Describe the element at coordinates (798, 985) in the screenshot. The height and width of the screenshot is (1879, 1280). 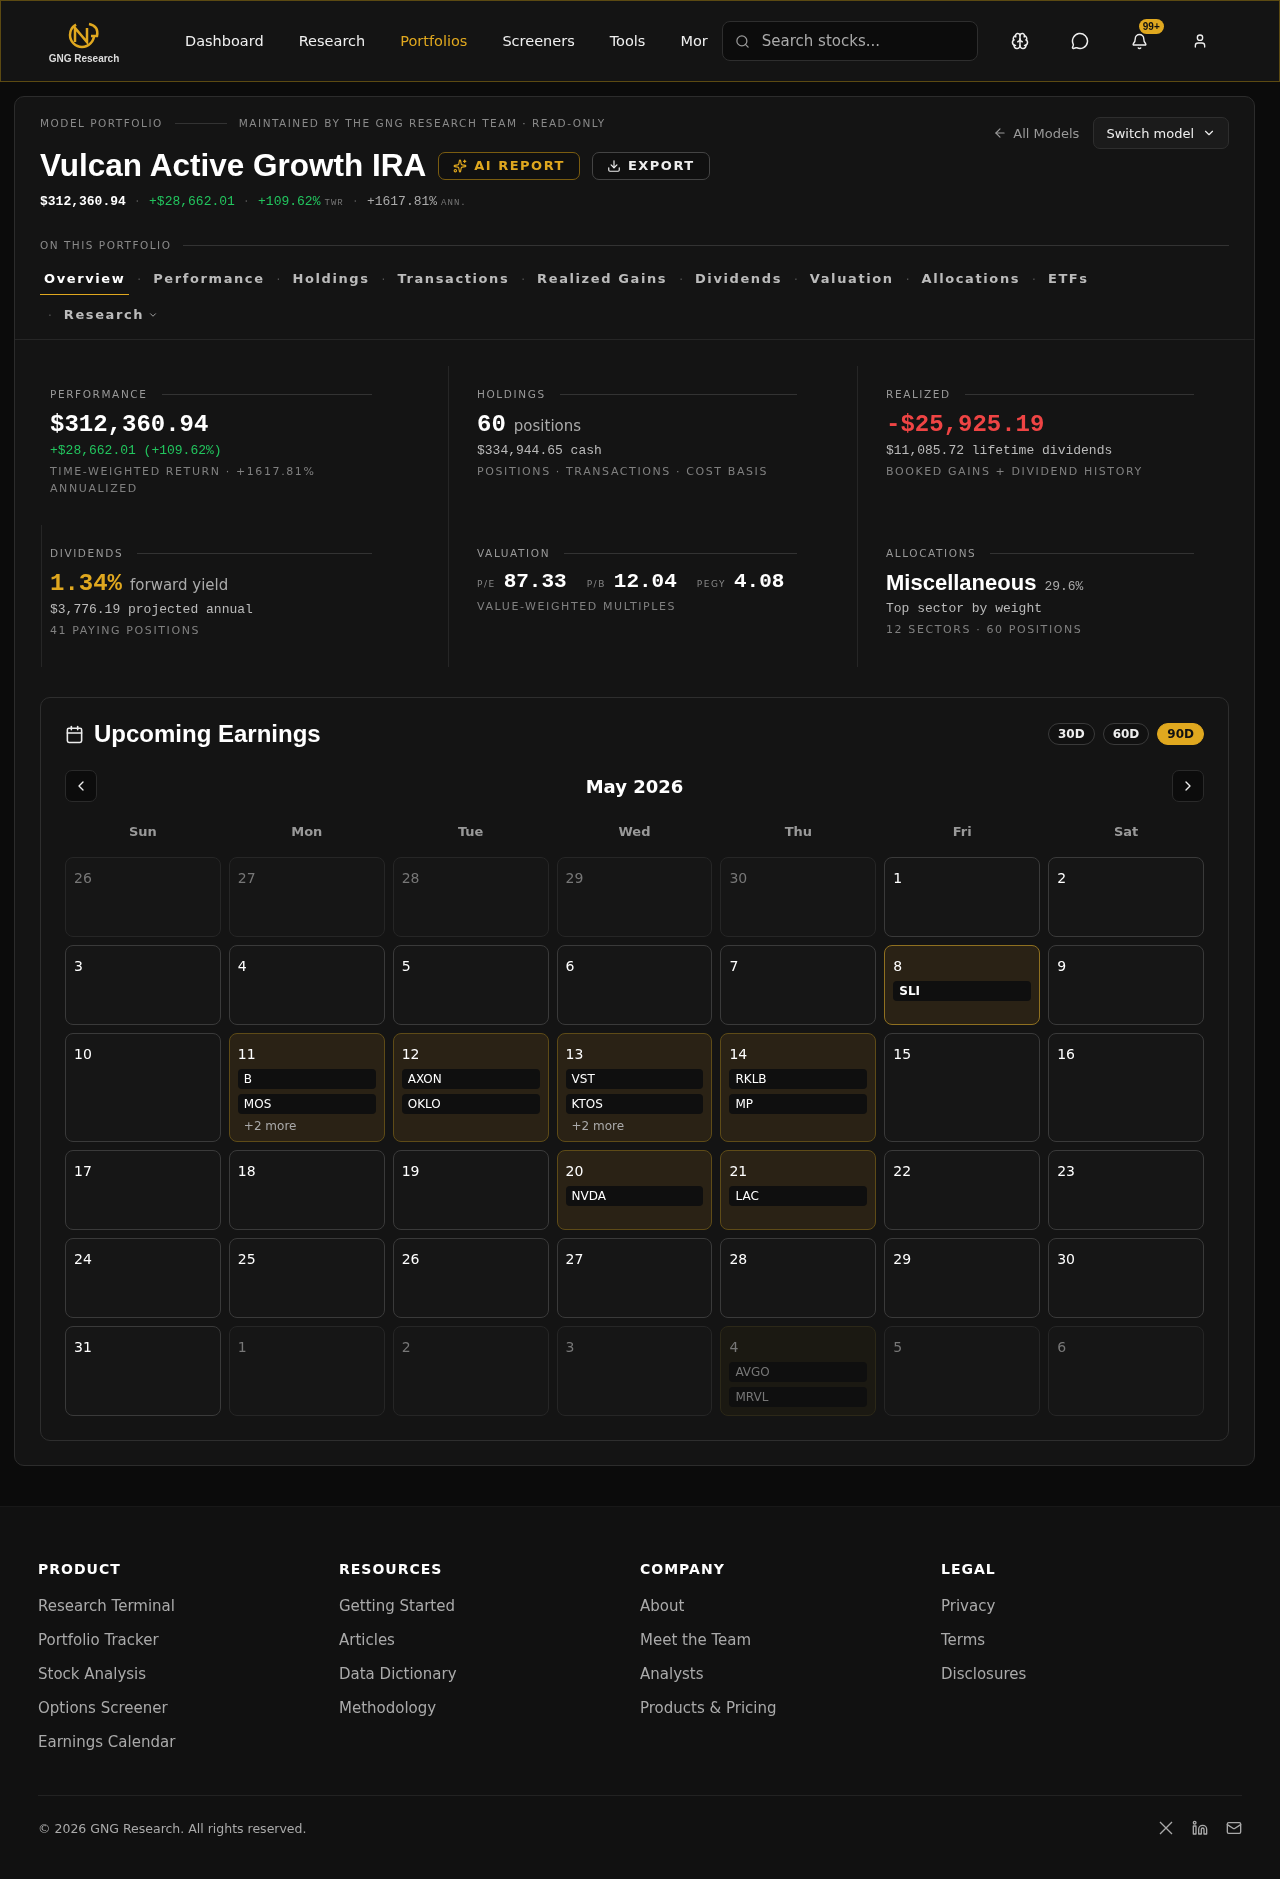
I see `calendar-day: 7` at that location.